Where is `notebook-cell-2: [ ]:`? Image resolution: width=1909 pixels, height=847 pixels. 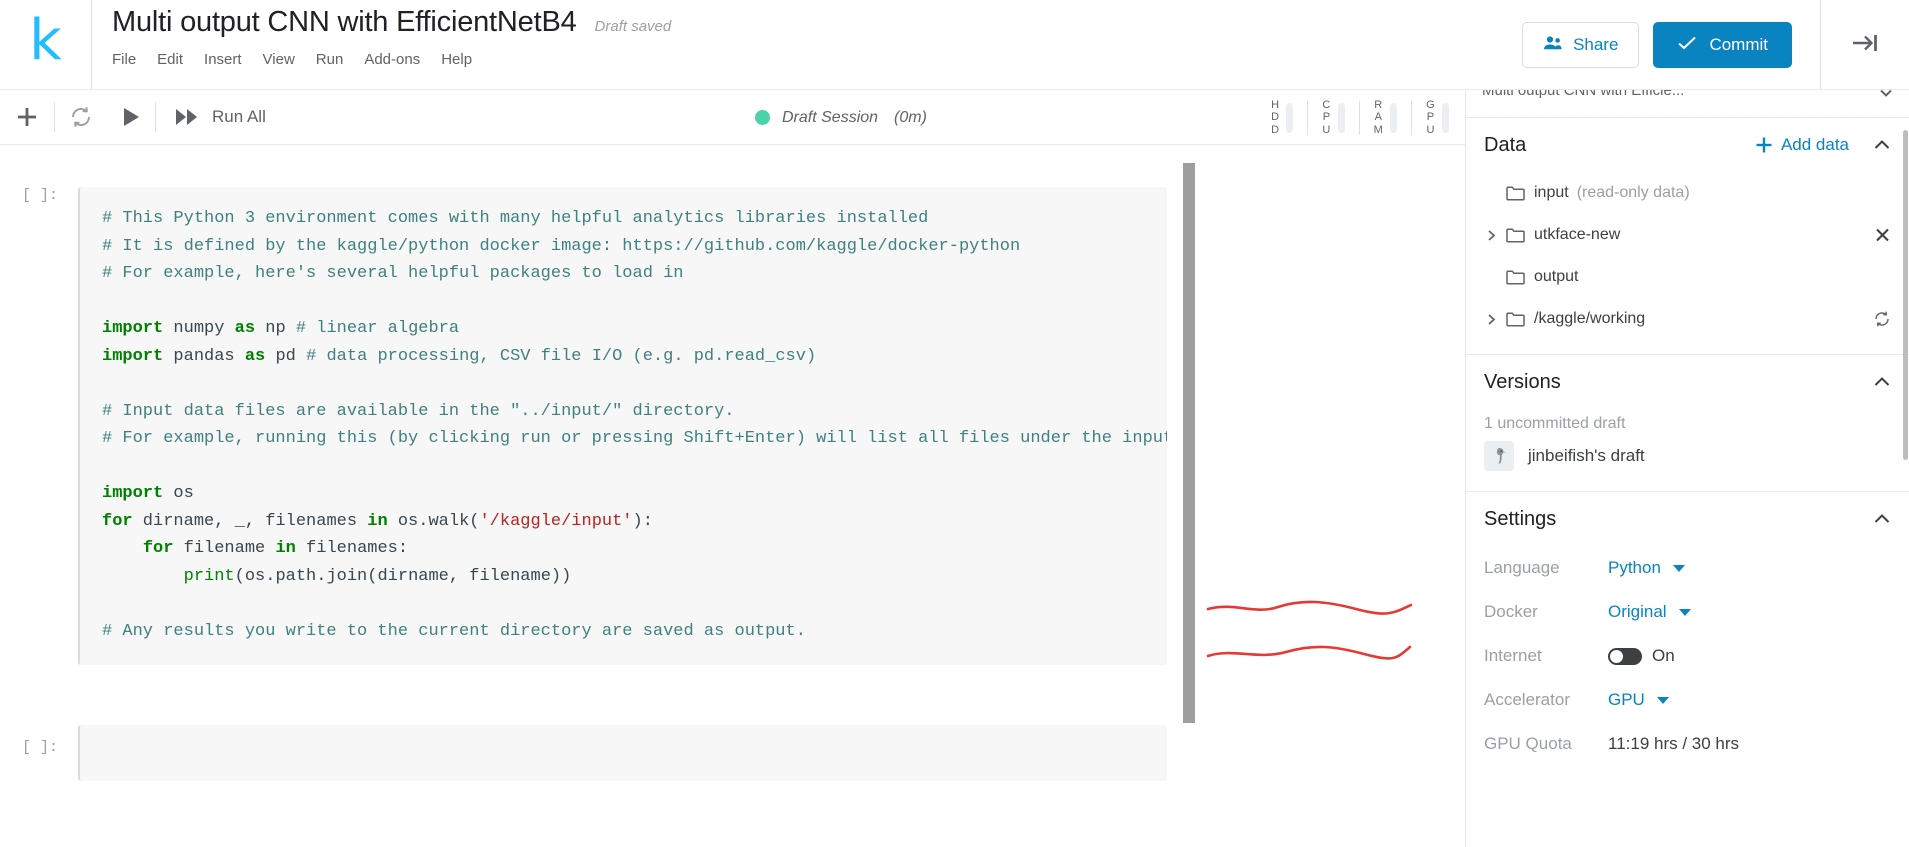 notebook-cell-2: [ ]: is located at coordinates (732, 753).